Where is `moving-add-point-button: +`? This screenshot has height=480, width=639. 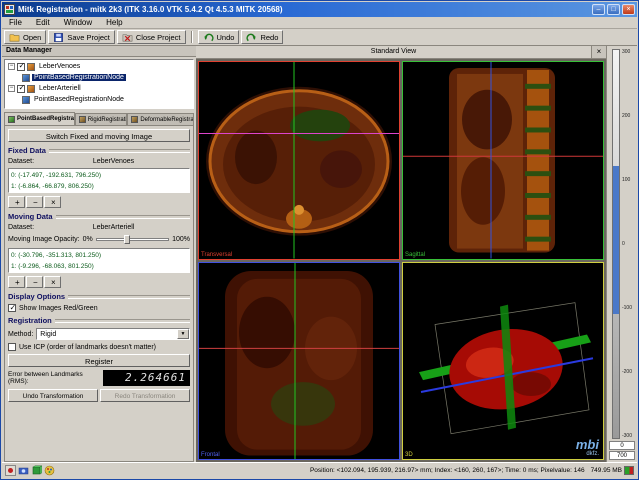
moving-add-point-button: + is located at coordinates (16, 282).